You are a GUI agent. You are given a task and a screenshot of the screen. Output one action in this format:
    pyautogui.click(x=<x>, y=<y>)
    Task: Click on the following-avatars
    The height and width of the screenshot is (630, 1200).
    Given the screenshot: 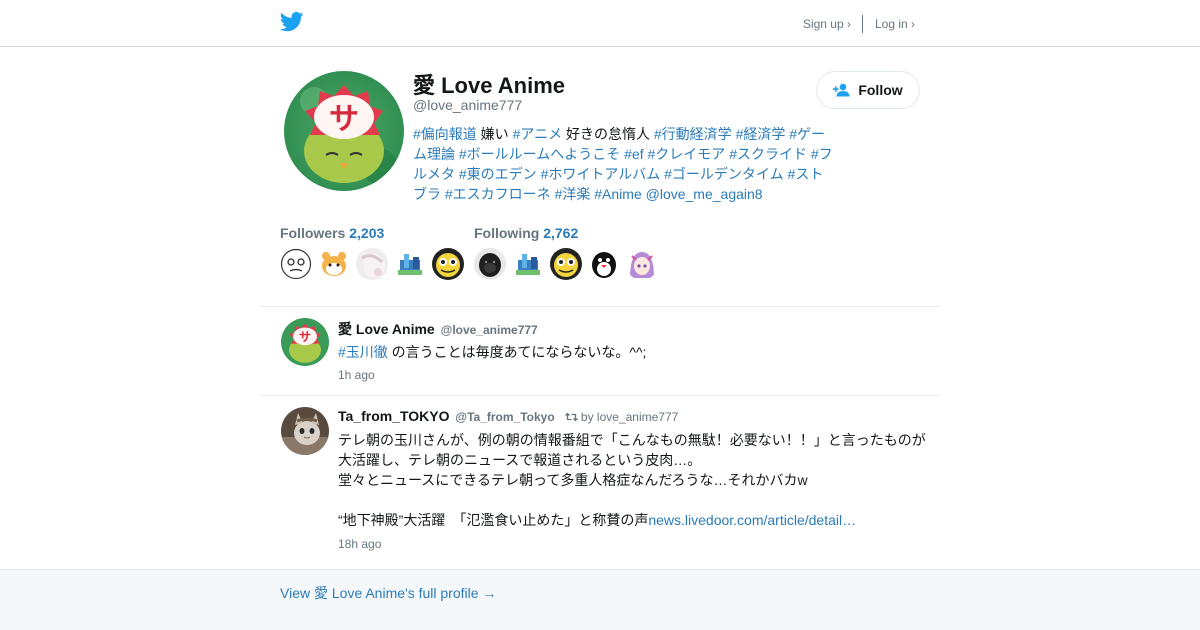 What is the action you would take?
    pyautogui.click(x=566, y=264)
    